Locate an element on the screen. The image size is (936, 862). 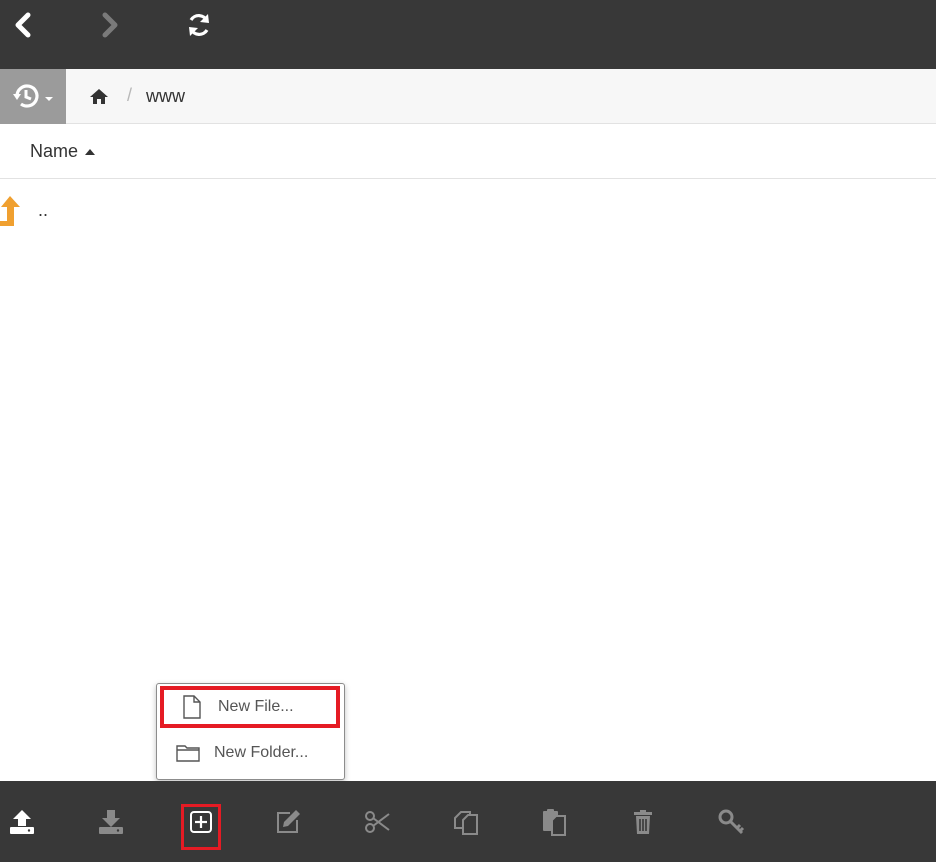
refresh-icon is located at coordinates (199, 25).